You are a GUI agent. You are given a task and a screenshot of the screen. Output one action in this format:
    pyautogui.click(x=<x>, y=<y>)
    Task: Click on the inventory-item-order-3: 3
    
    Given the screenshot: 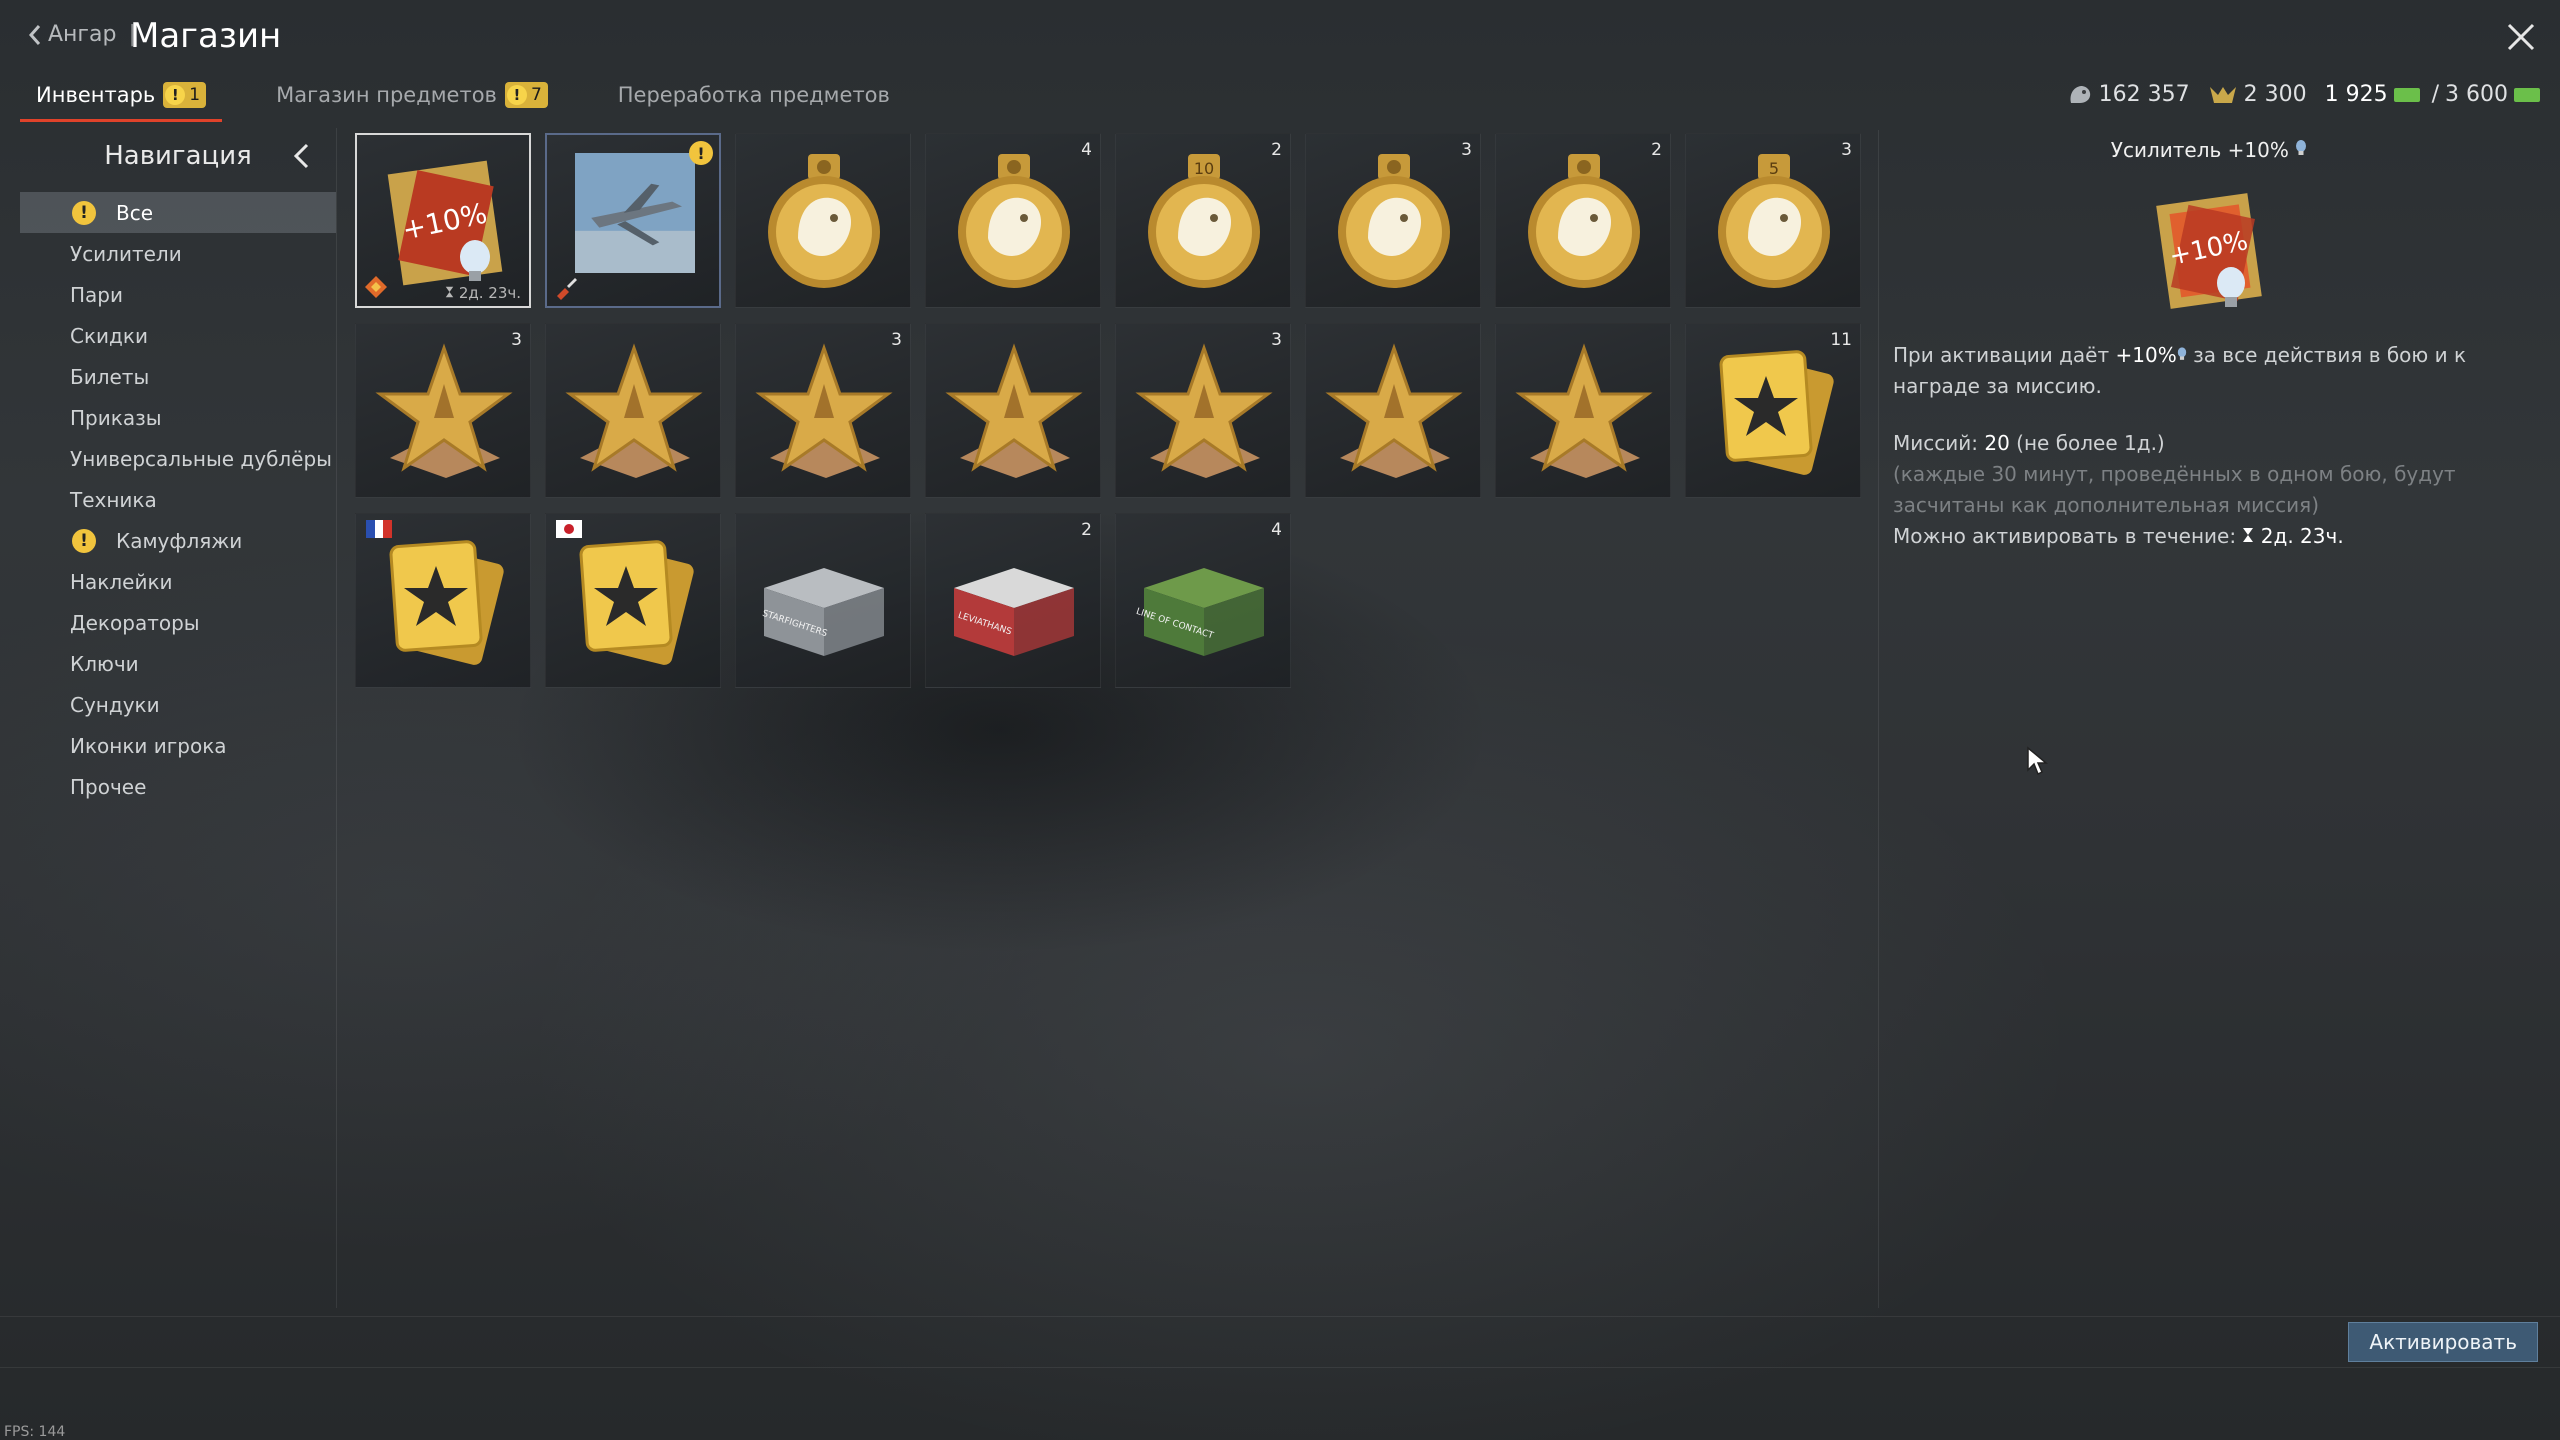 What is the action you would take?
    pyautogui.click(x=823, y=410)
    